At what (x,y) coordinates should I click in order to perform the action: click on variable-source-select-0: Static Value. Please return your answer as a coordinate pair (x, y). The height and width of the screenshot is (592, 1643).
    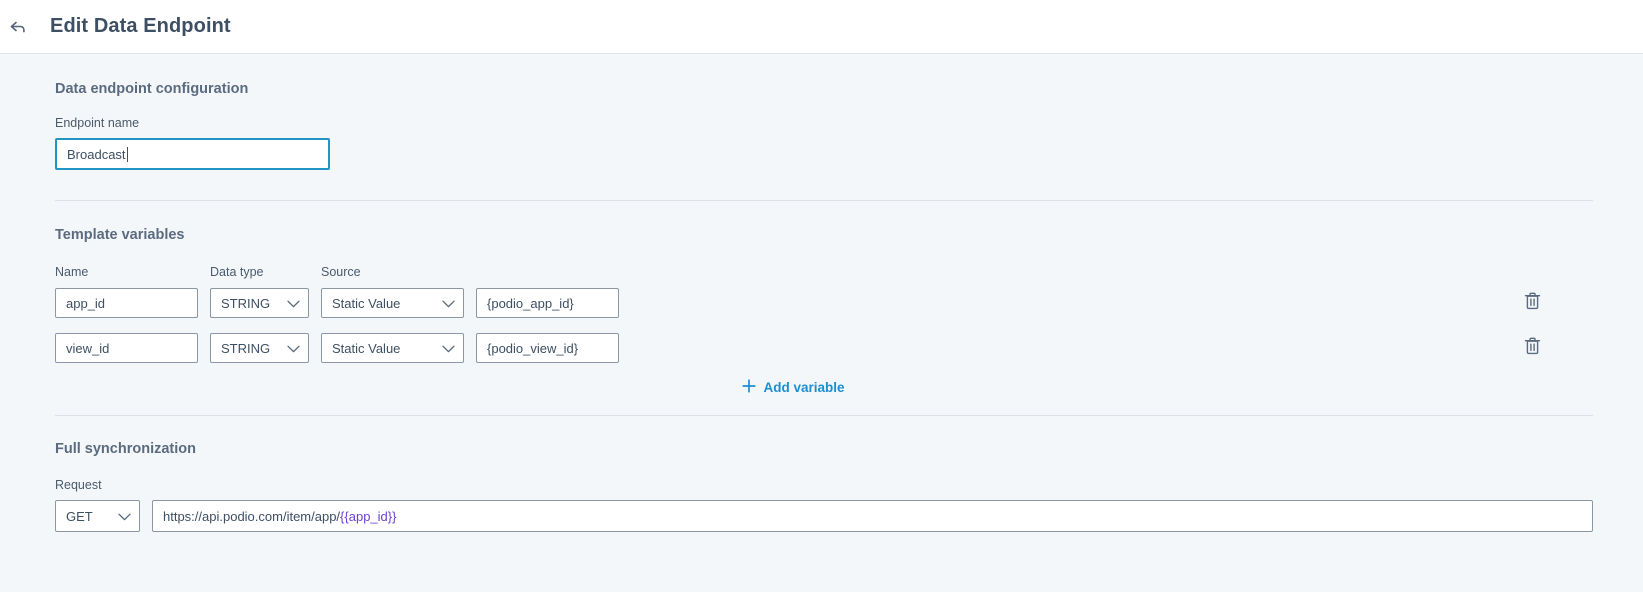
    Looking at the image, I should click on (392, 303).